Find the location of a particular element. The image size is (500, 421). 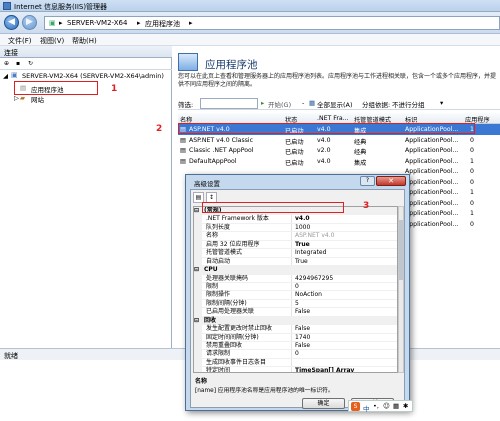

punct-icon: •, is located at coordinates (376, 406).